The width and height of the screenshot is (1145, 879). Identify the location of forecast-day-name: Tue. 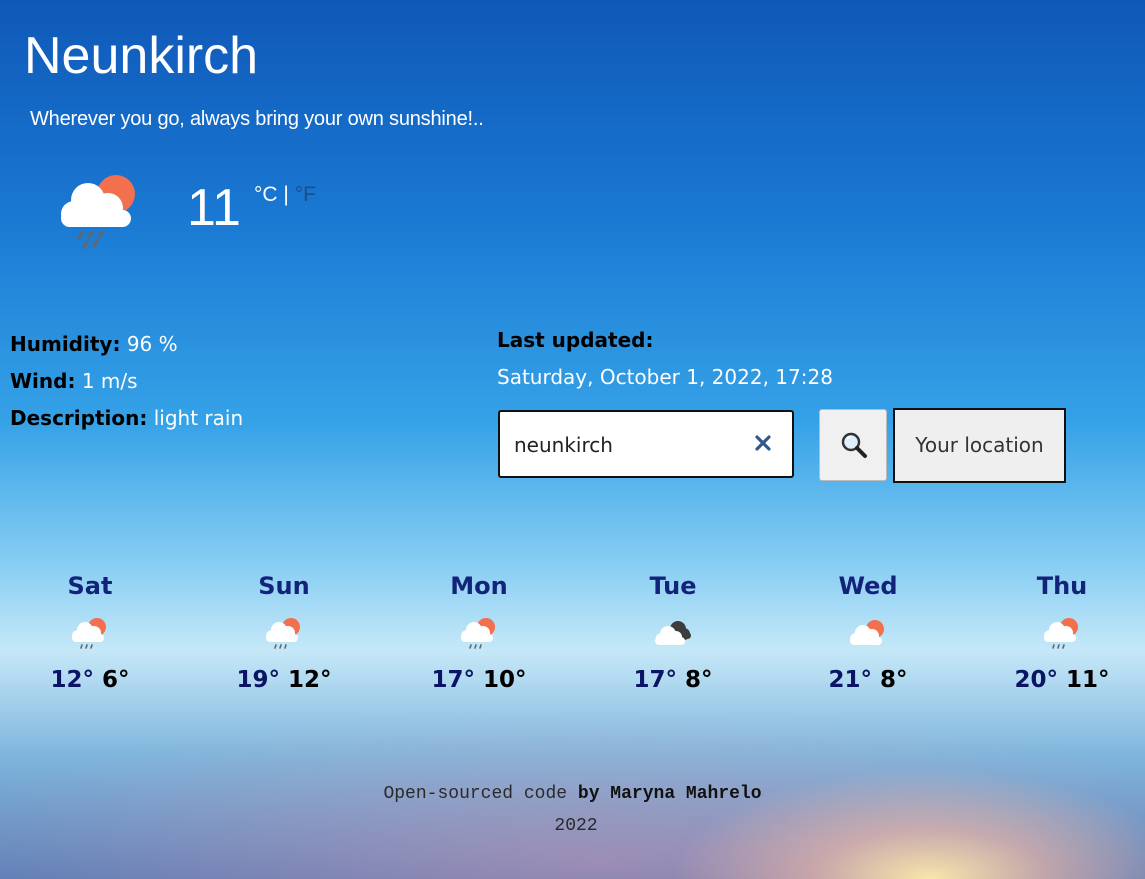
(673, 586).